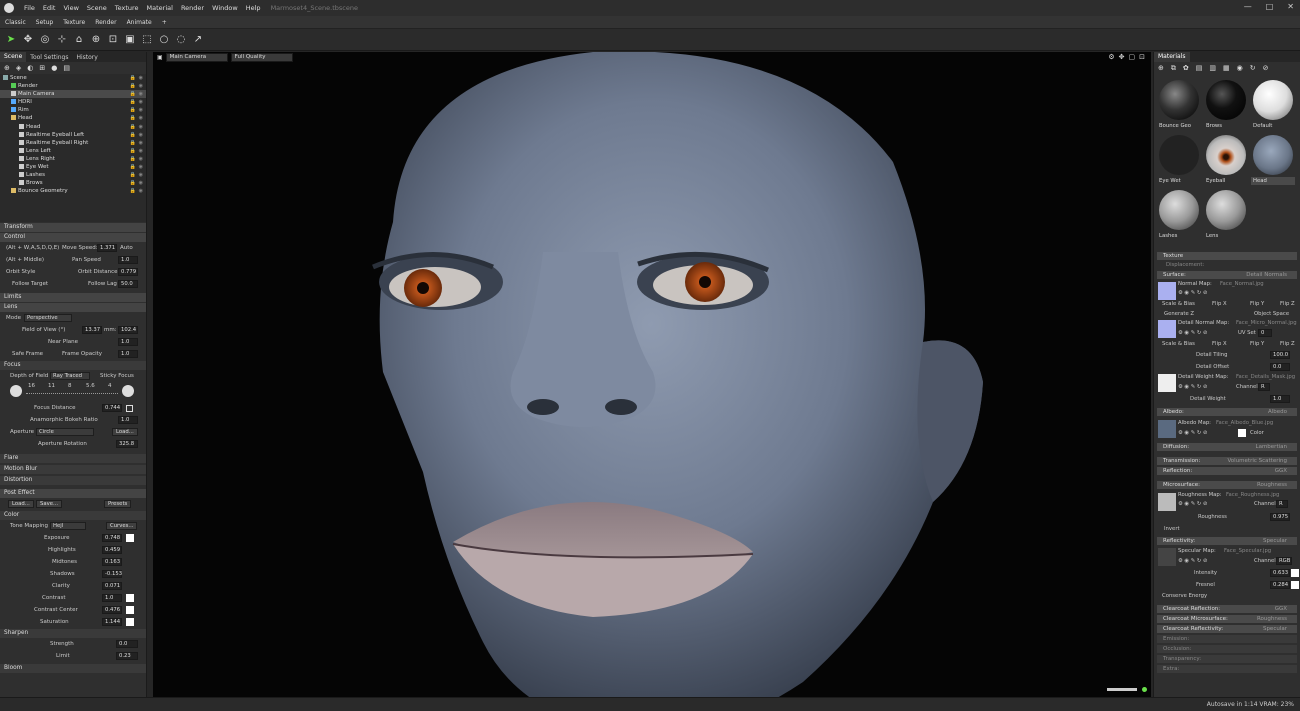  I want to click on menu-material: Material, so click(160, 8).